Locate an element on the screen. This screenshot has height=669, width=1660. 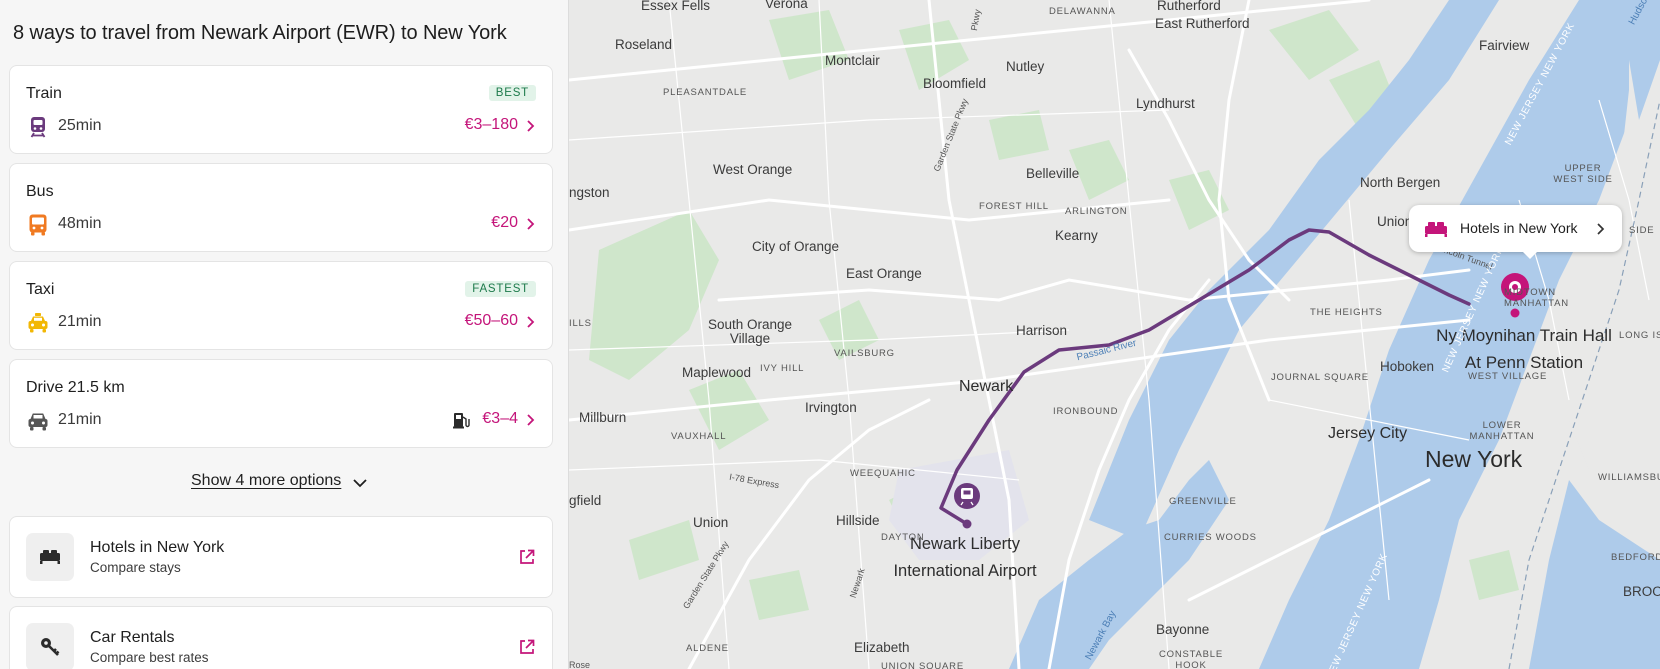
map-label: City of Orange is located at coordinates (796, 246).